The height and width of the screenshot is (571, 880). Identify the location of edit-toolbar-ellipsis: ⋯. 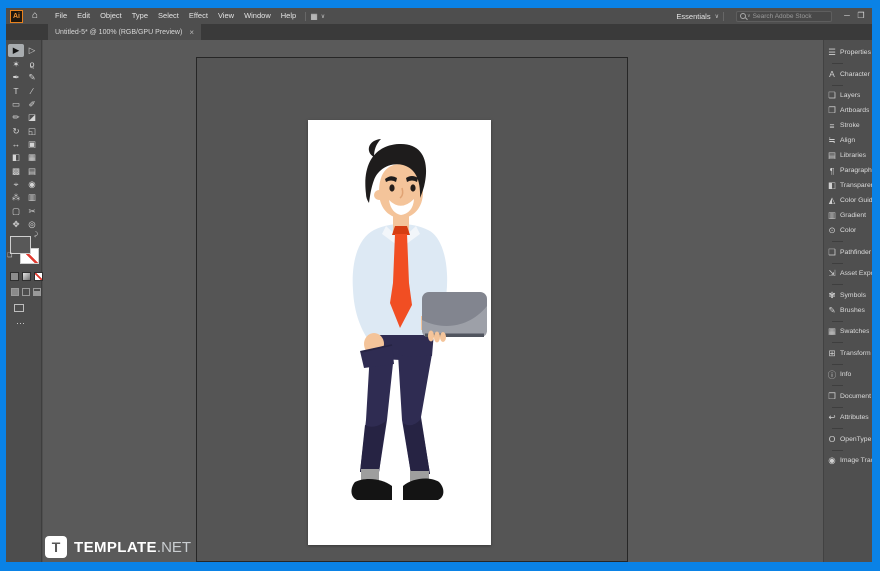
(21, 323).